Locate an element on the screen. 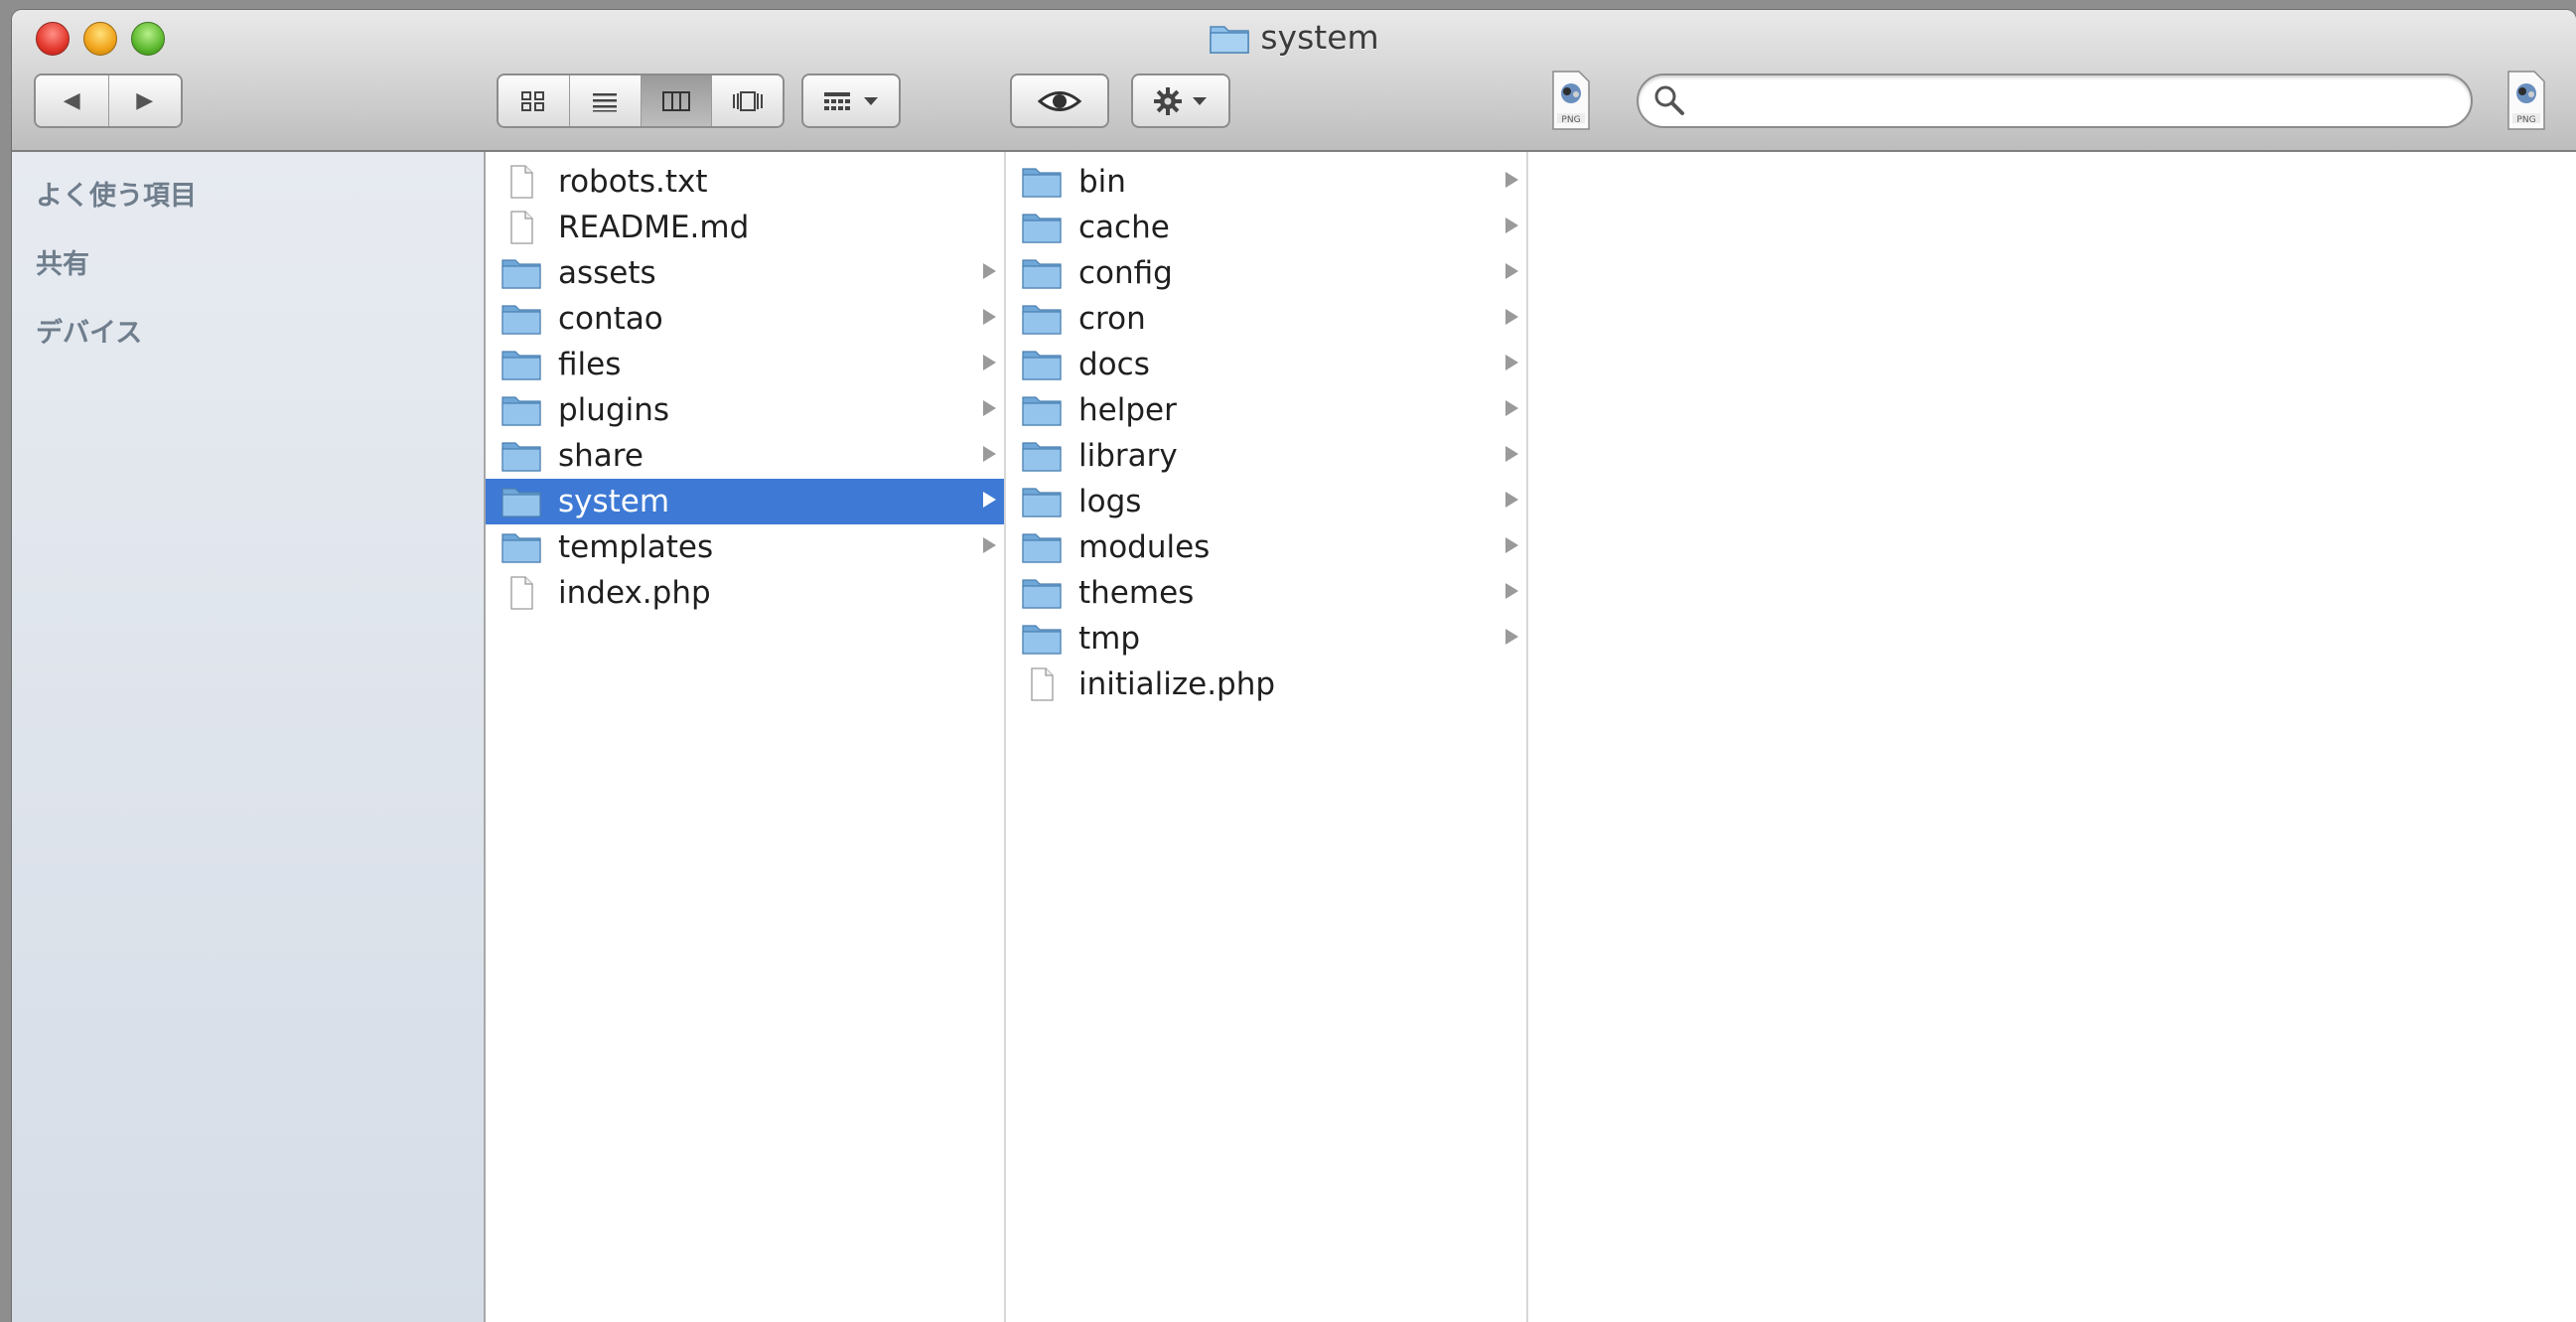 The height and width of the screenshot is (1322, 2576). sidebar-section-favorites: よく使う項目 is located at coordinates (117, 194).